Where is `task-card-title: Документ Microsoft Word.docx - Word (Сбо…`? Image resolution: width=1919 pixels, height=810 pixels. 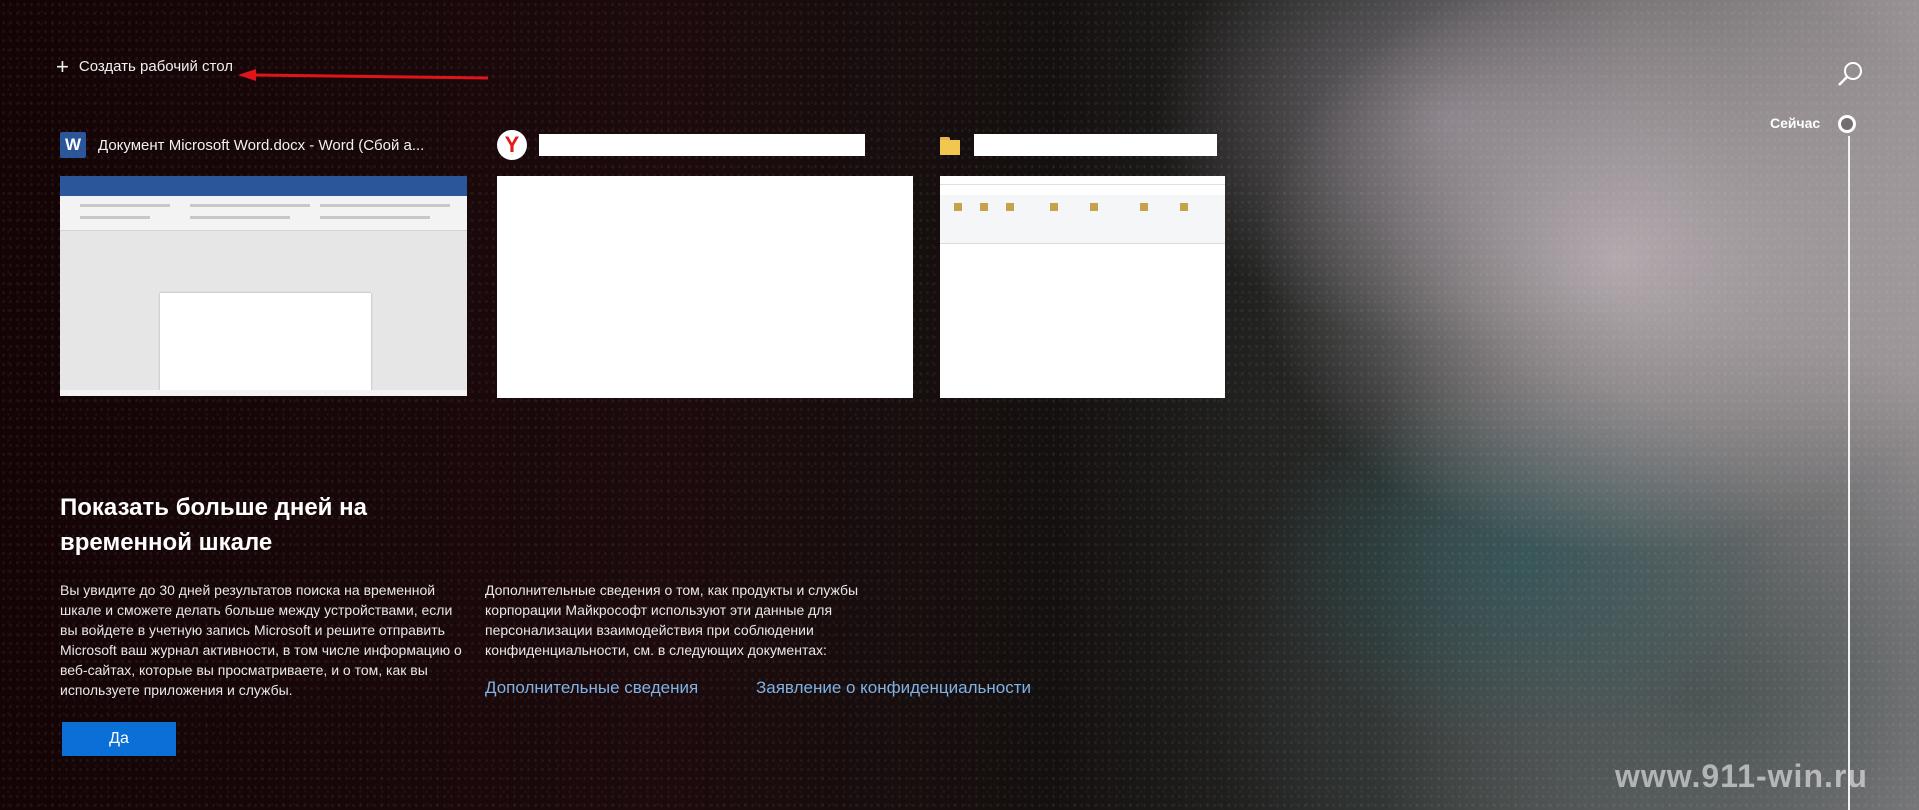
task-card-title: Документ Microsoft Word.docx - Word (Сбо… is located at coordinates (261, 145).